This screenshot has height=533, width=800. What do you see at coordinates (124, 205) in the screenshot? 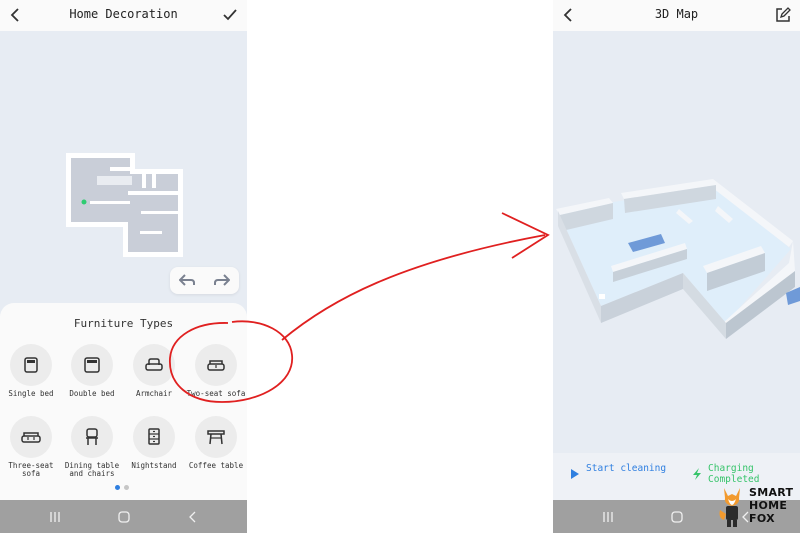
I see `floor-plan-drawing` at bounding box center [124, 205].